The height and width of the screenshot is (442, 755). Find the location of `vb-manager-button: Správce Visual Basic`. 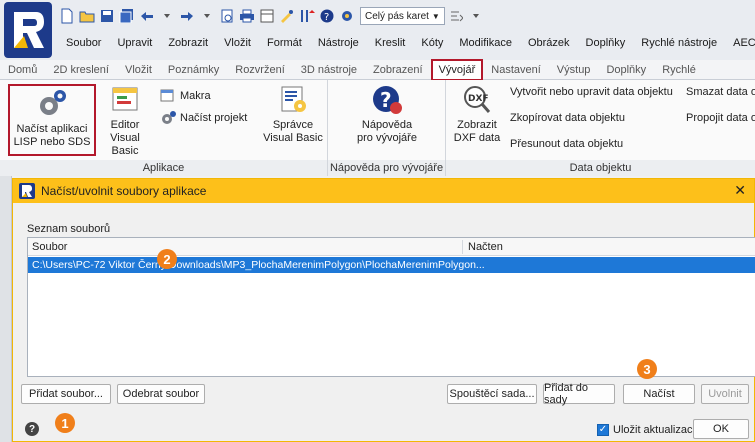

vb-manager-button: Správce Visual Basic is located at coordinates (293, 114).